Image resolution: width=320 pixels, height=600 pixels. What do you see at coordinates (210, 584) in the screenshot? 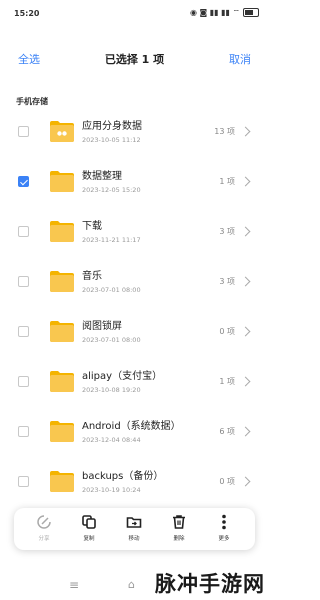
I see `watermark-logo: 脉冲手游网` at bounding box center [210, 584].